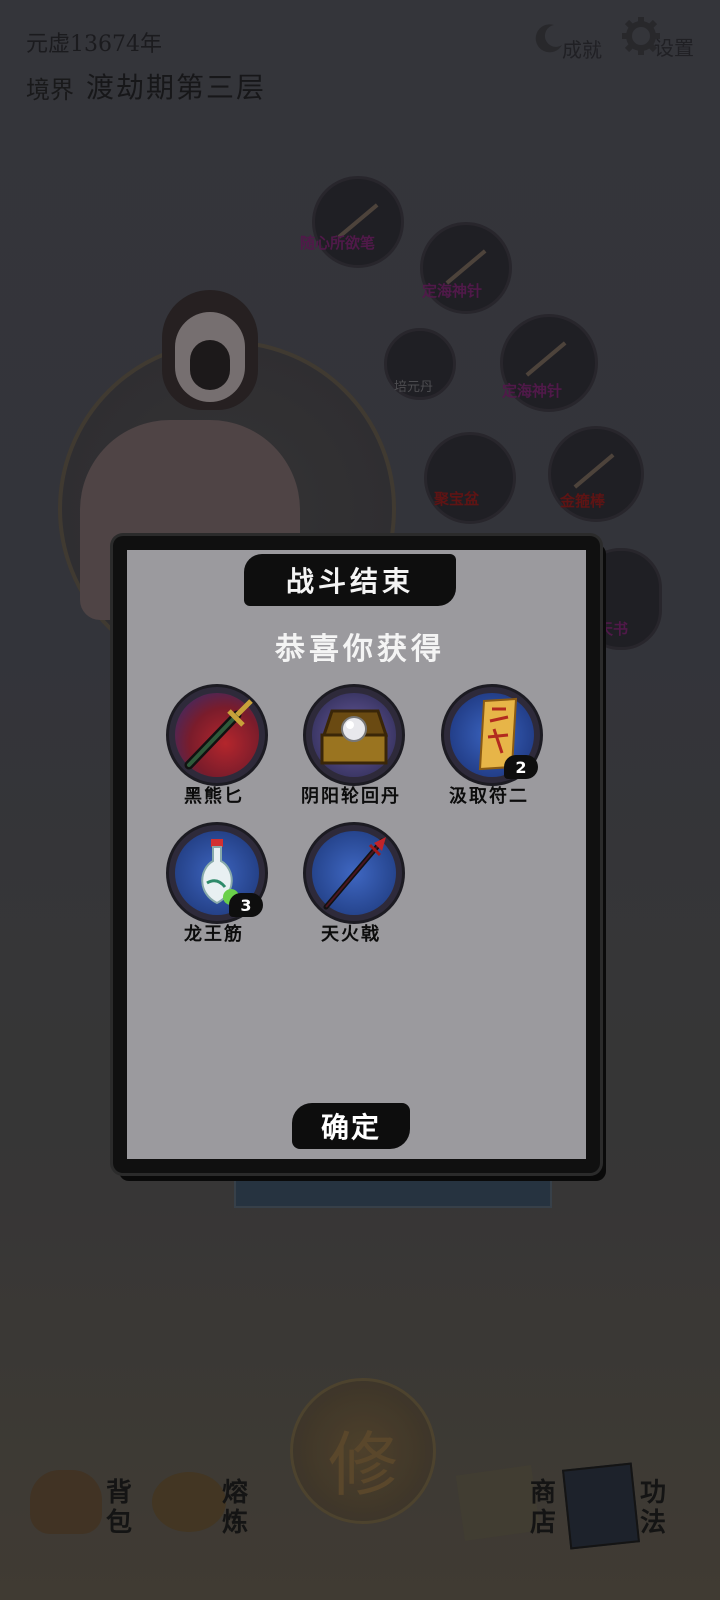  I want to click on reward-item-name: 阴阳轮回丹, so click(351, 796).